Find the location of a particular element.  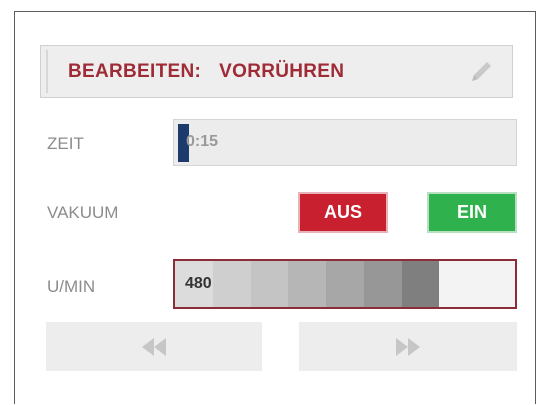

fast-forward-icon is located at coordinates (408, 346).